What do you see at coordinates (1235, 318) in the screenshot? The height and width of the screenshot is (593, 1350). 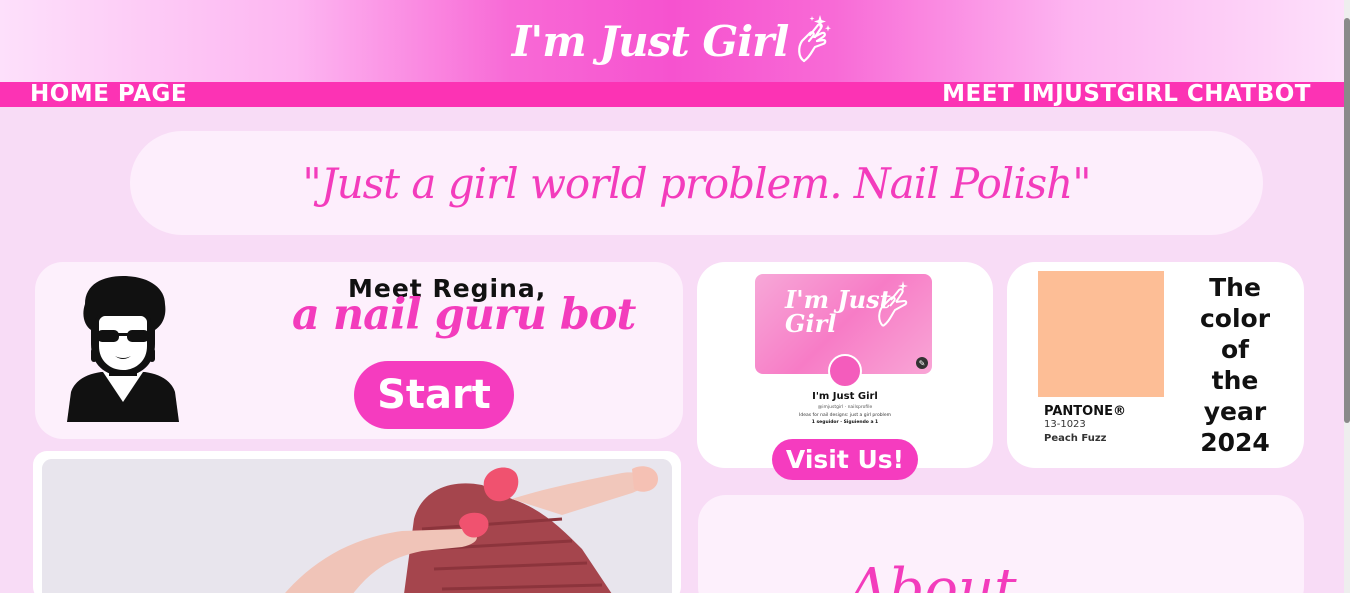 I see `caption-line: color` at bounding box center [1235, 318].